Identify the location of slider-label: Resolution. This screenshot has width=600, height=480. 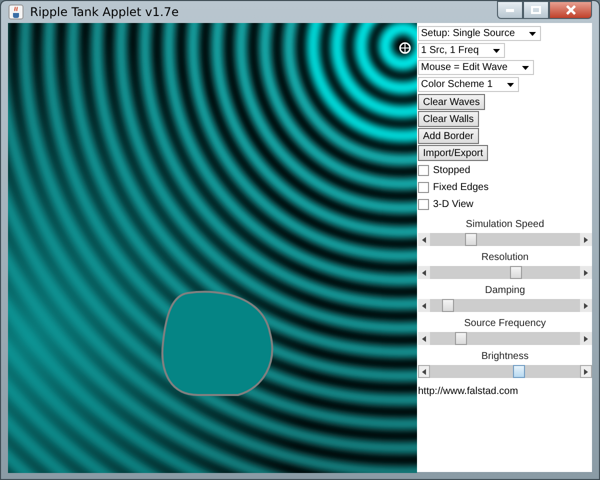
(505, 257).